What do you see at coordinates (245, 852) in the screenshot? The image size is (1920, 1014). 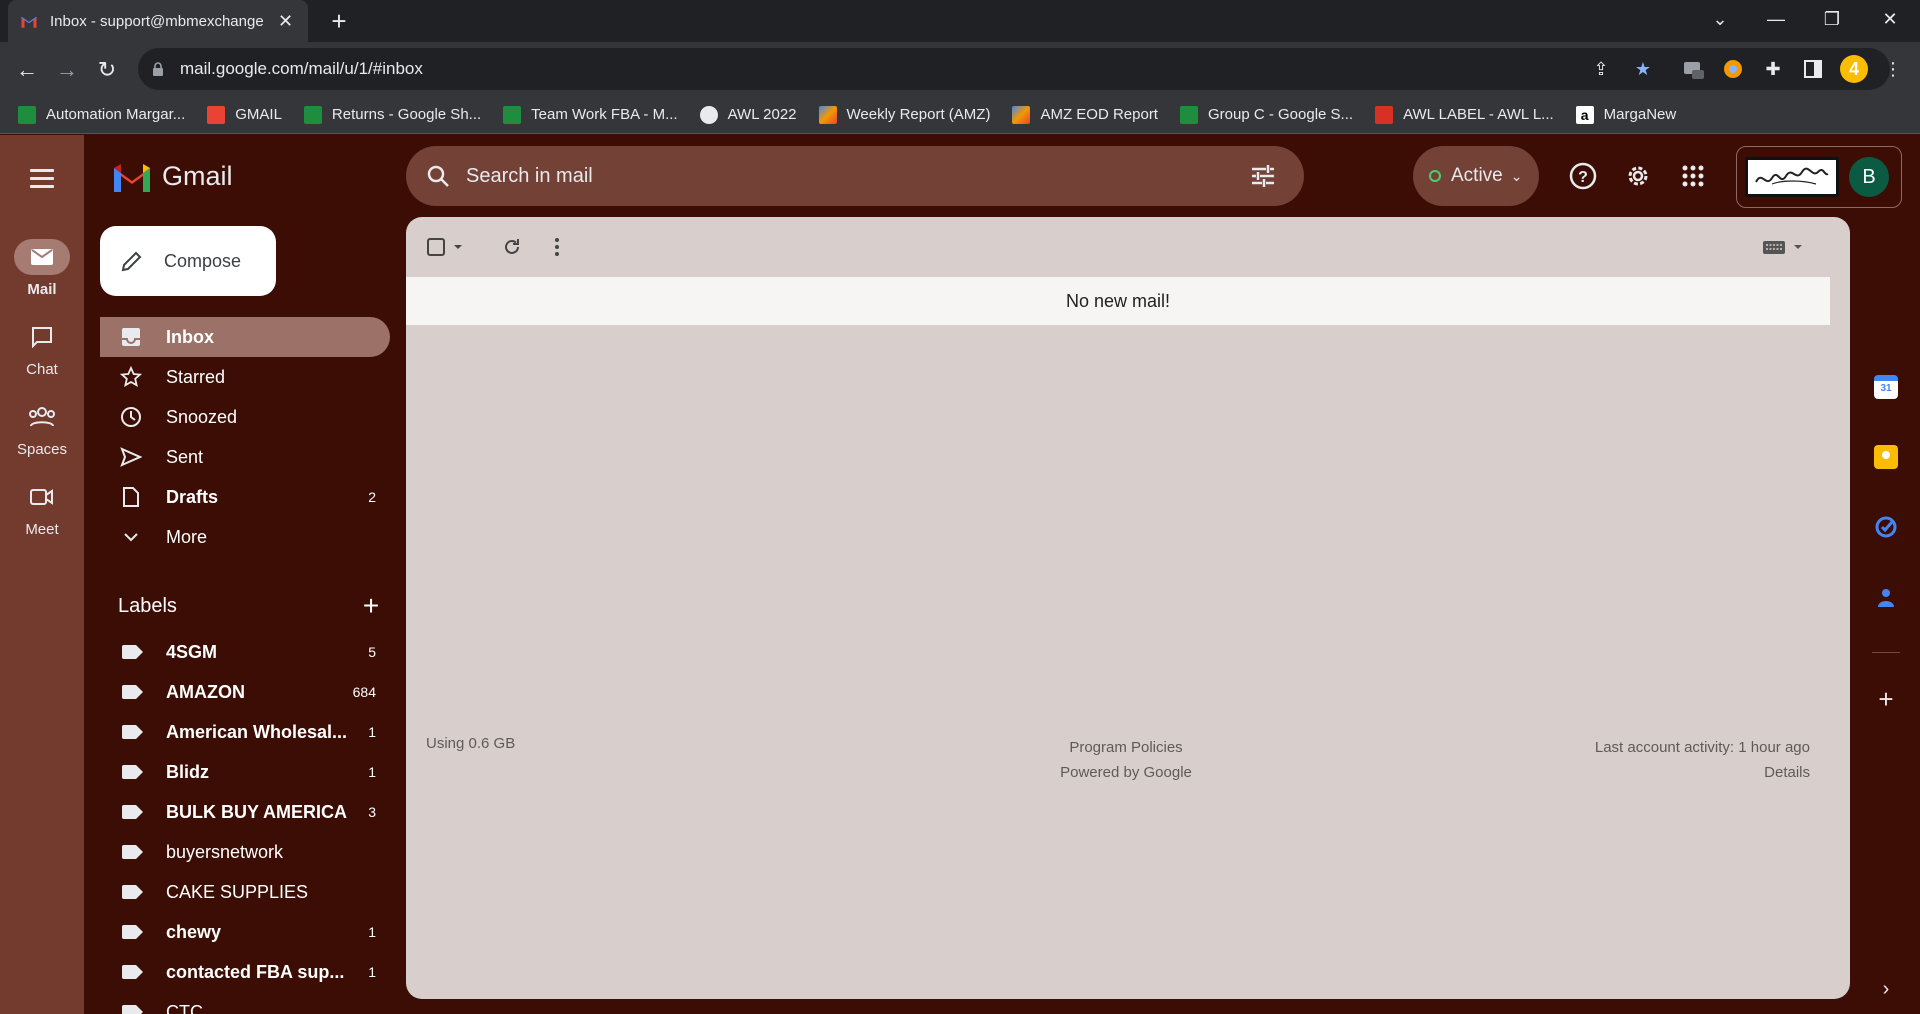 I see `label-item: buyersnetwork` at bounding box center [245, 852].